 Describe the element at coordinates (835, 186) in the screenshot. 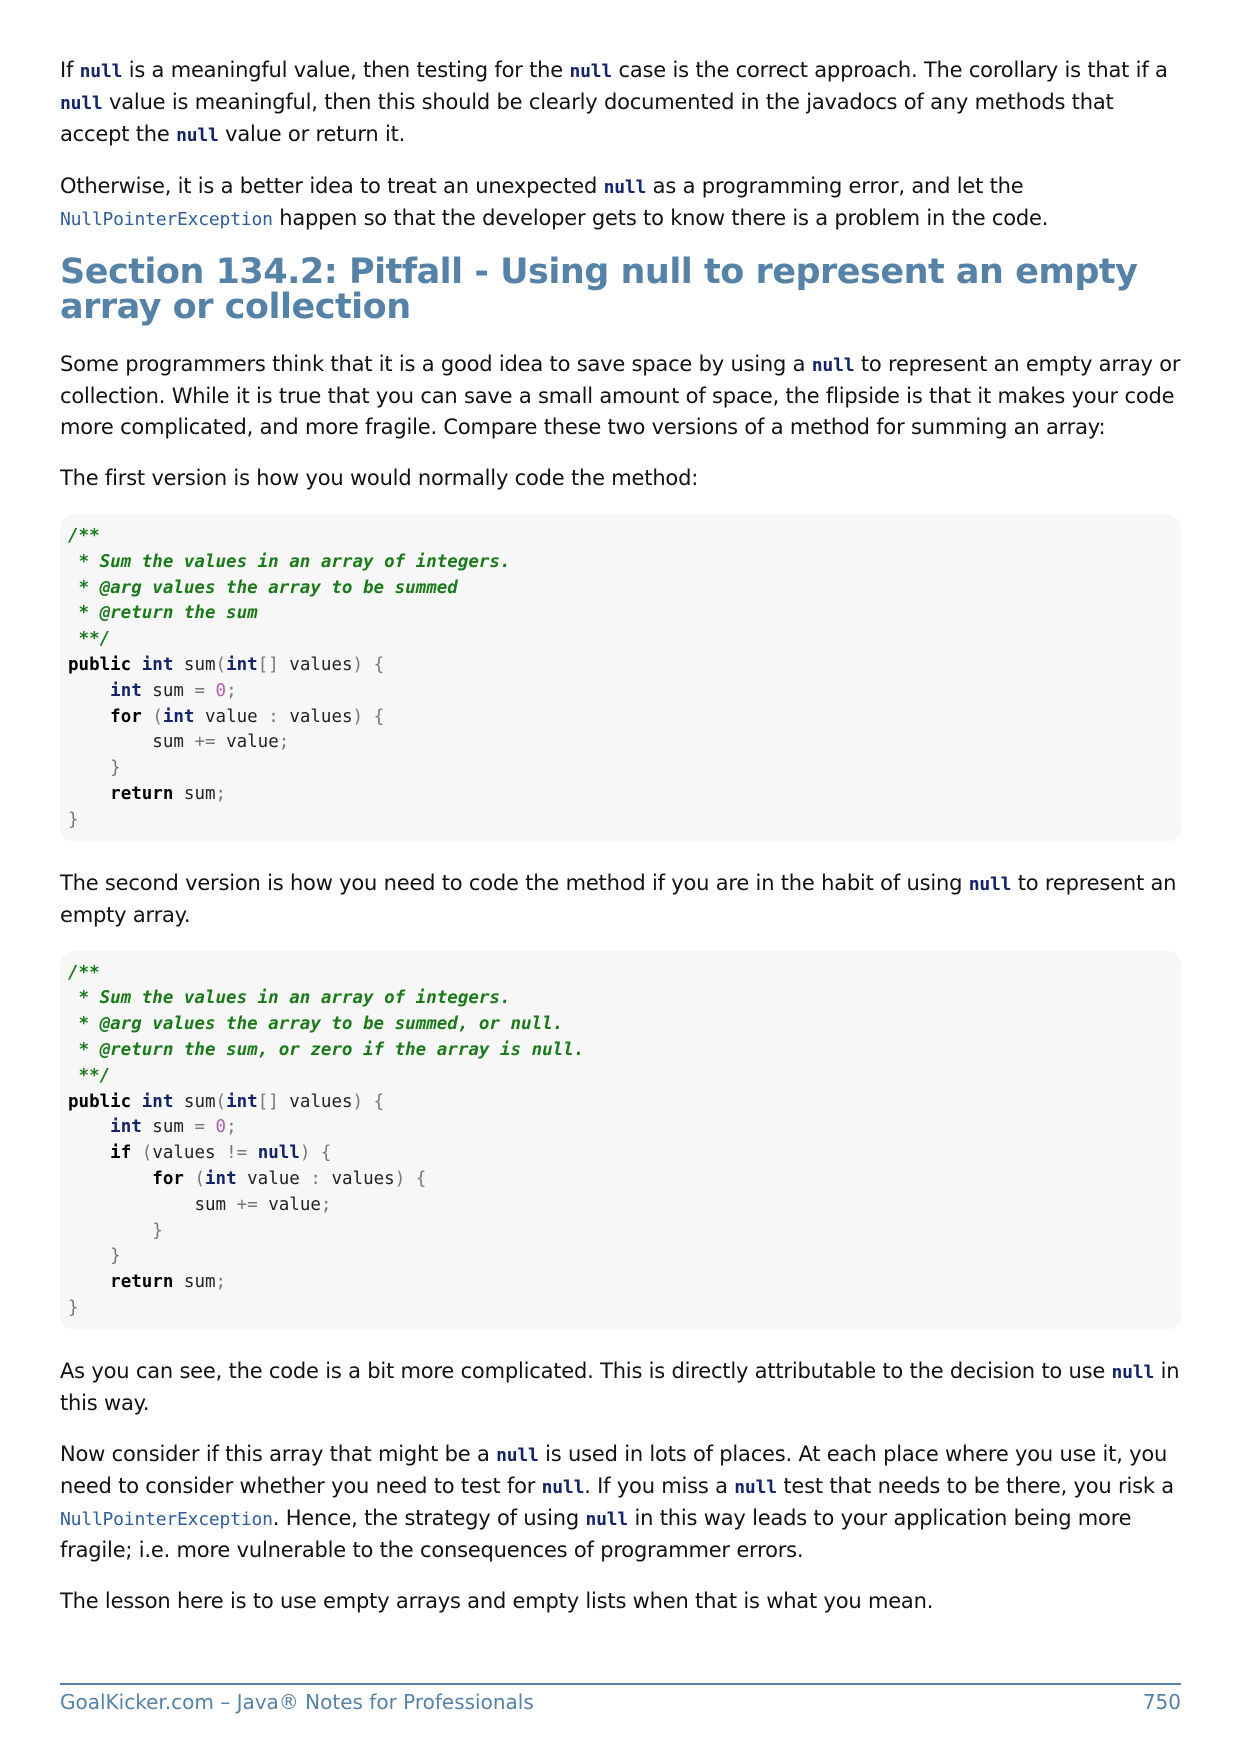

I see `text: as a programming error, and let the` at that location.